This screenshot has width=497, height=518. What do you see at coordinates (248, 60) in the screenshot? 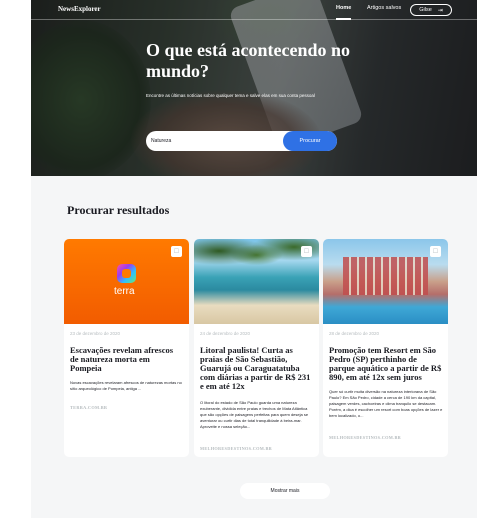
I see `hero-title: O que está acontecendo no mundo?` at bounding box center [248, 60].